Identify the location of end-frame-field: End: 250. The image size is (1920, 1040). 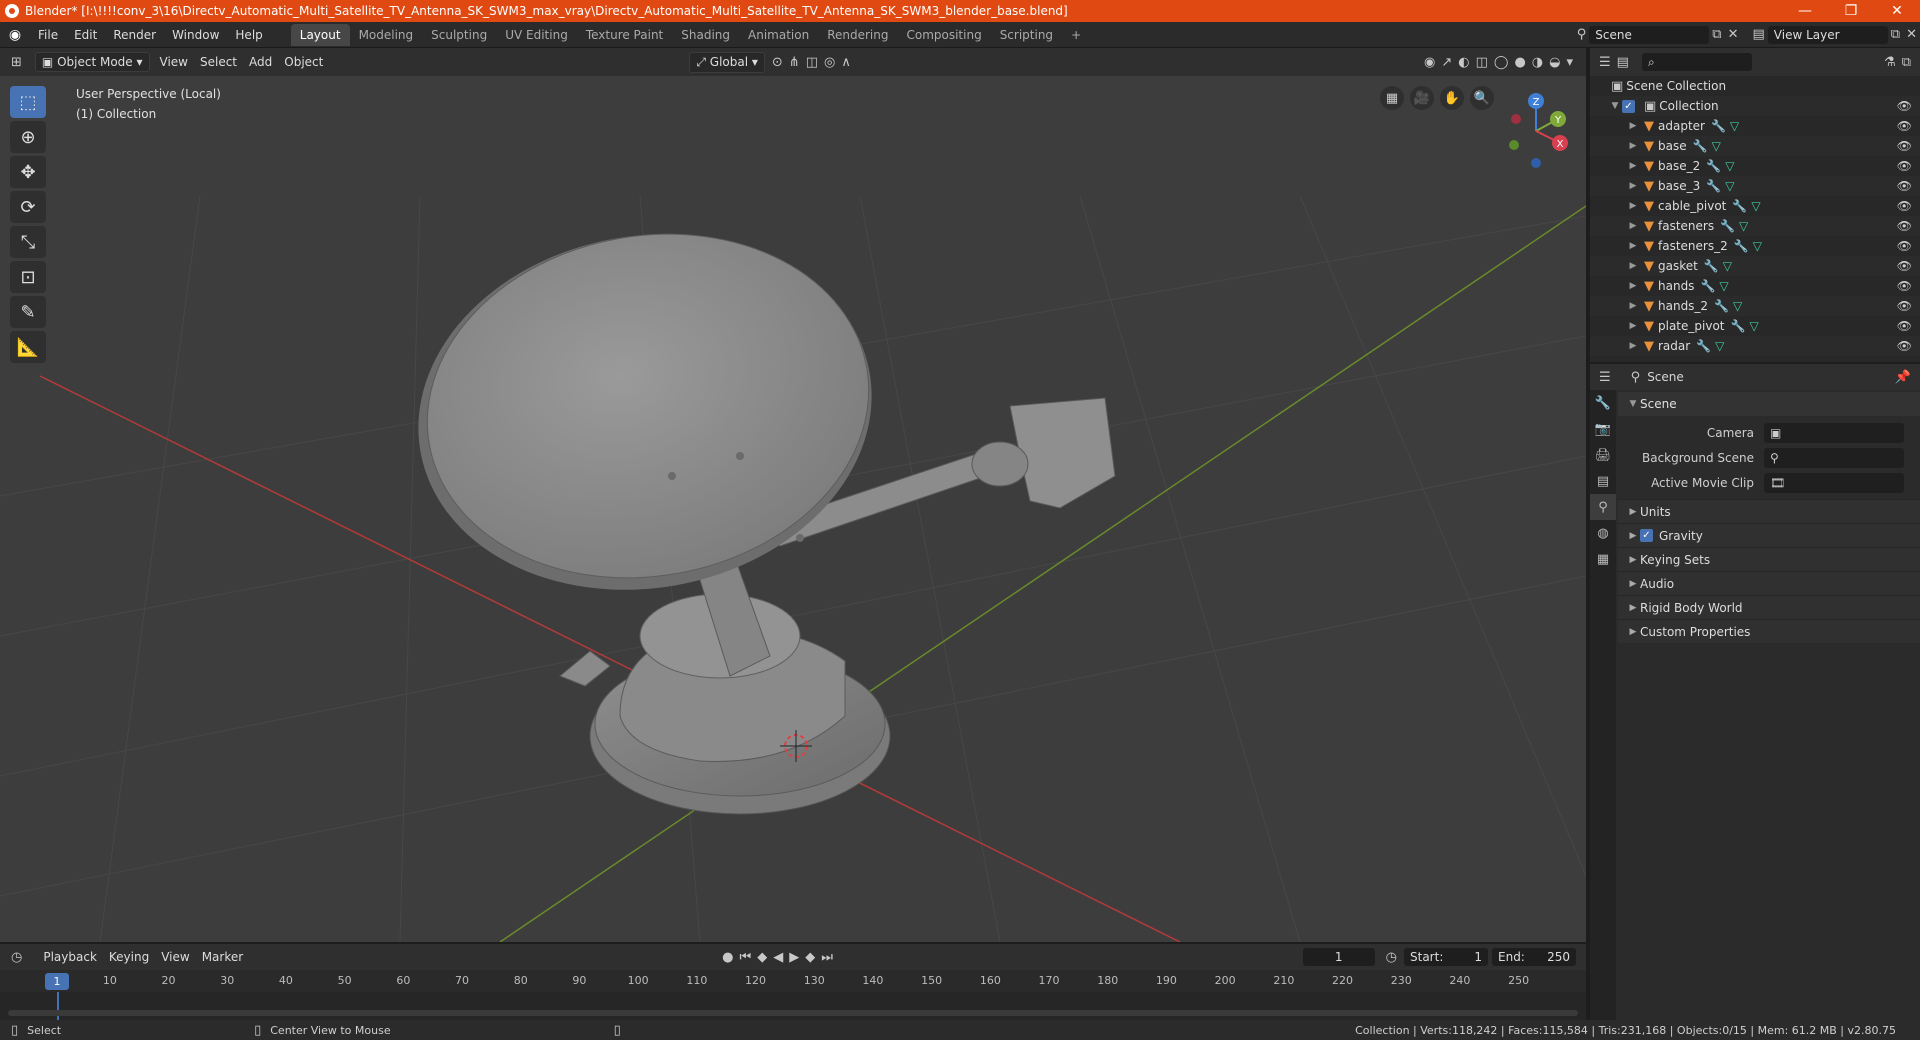
(1534, 957).